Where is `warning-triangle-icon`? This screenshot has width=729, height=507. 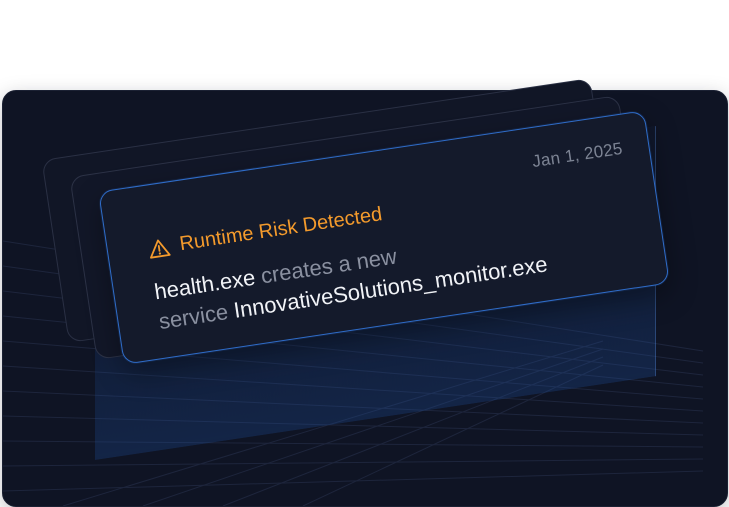
warning-triangle-icon is located at coordinates (160, 249).